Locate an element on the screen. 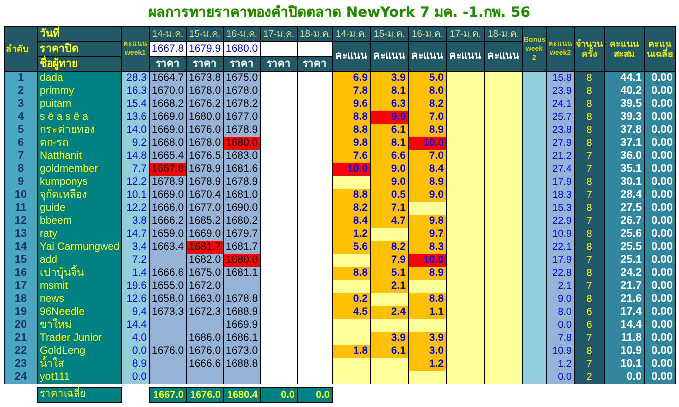  table-cell: 12.2 is located at coordinates (136, 208).